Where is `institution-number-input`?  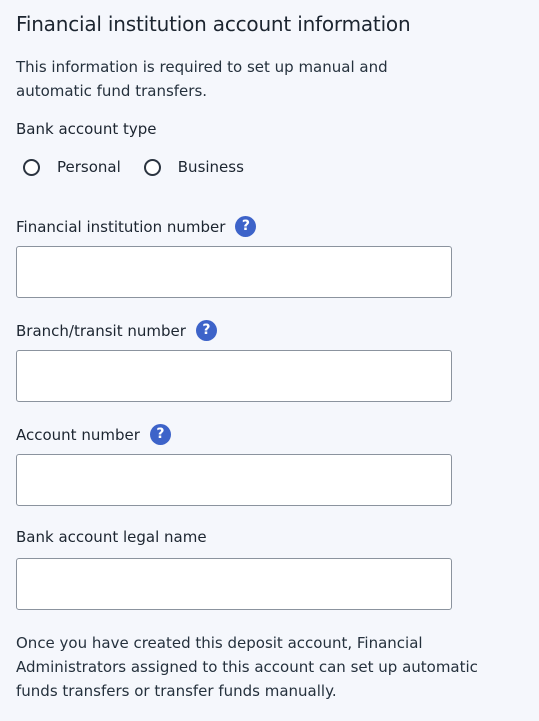
institution-number-input is located at coordinates (234, 272).